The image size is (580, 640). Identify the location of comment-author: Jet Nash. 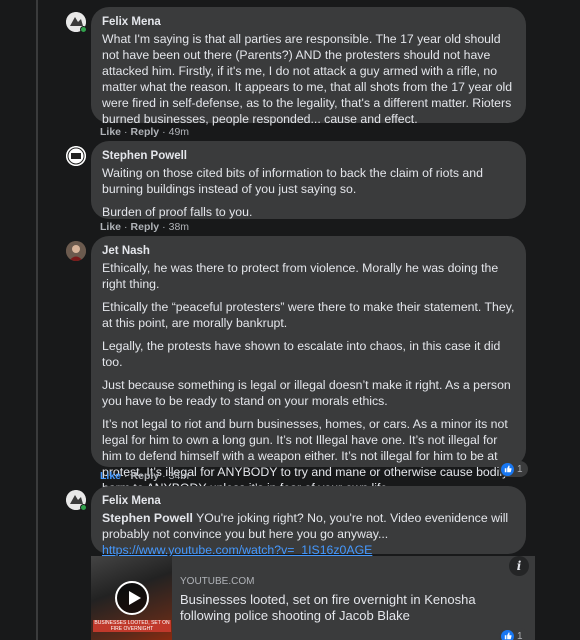
(308, 251).